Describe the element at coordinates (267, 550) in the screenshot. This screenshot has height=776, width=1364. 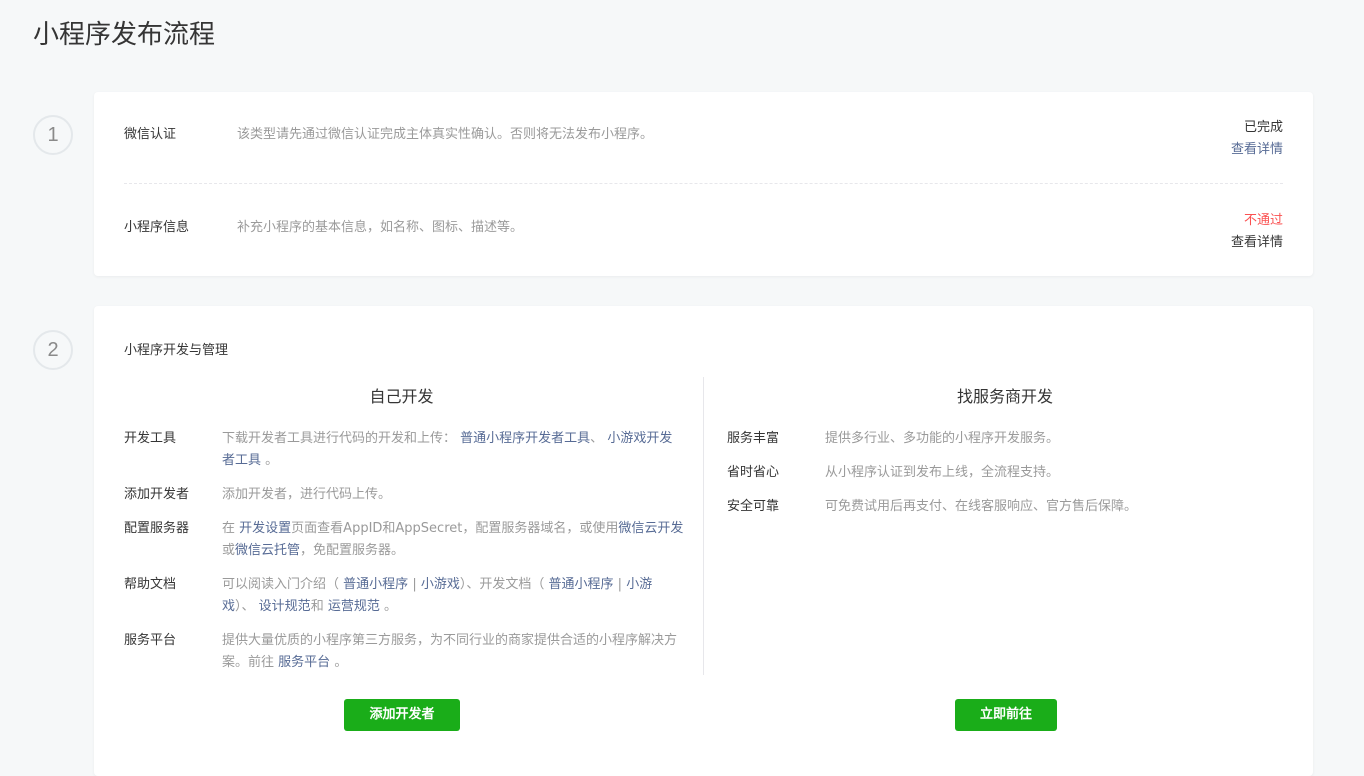
I see `cloud-hosting-link: 微信云托管` at that location.